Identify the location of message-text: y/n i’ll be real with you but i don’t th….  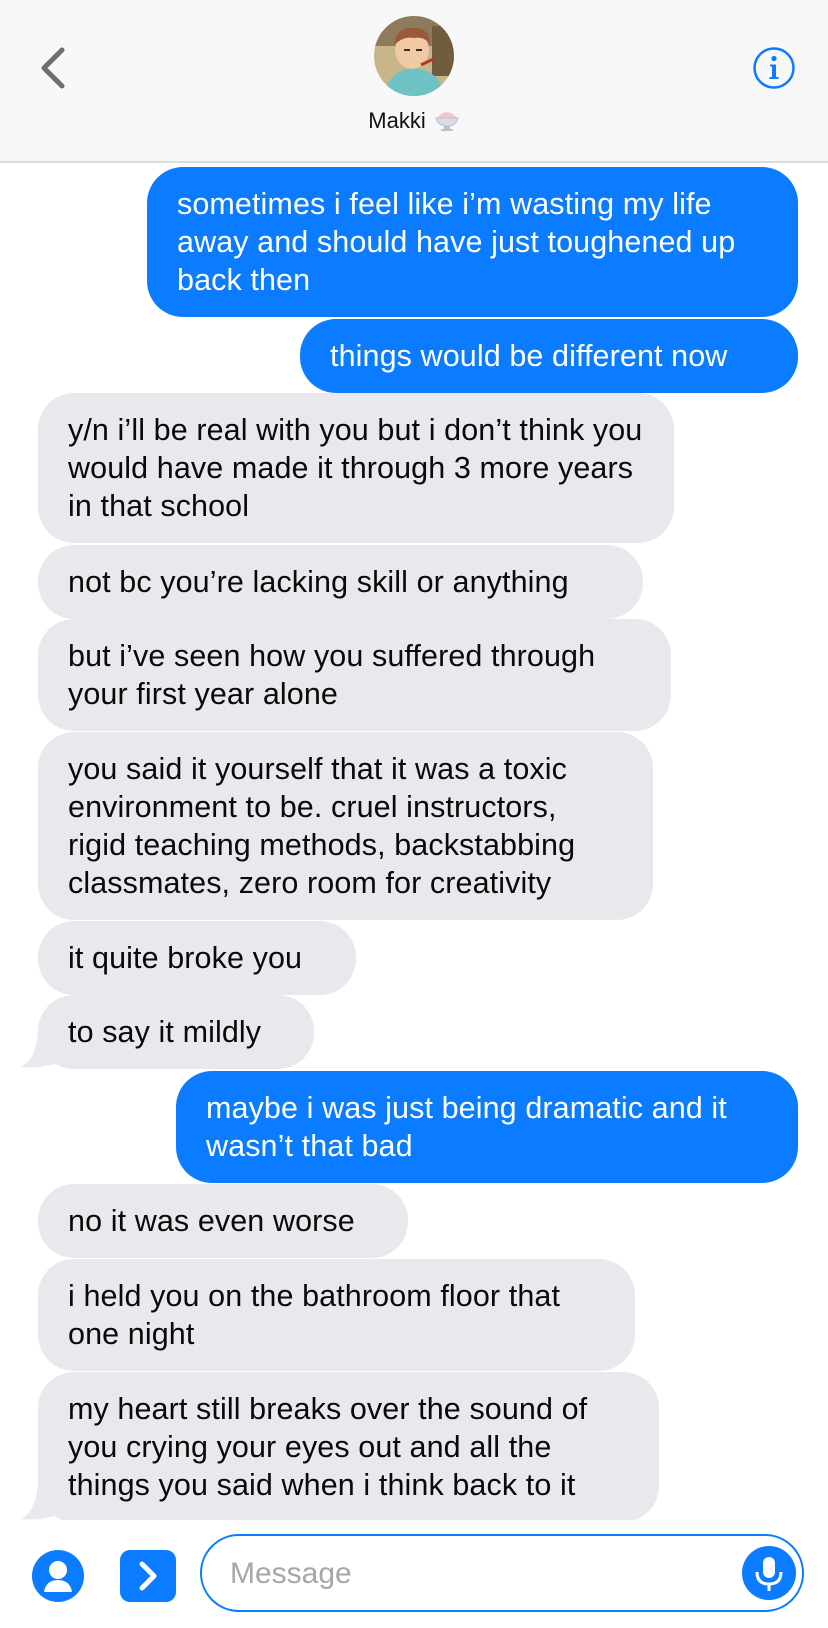
(355, 468).